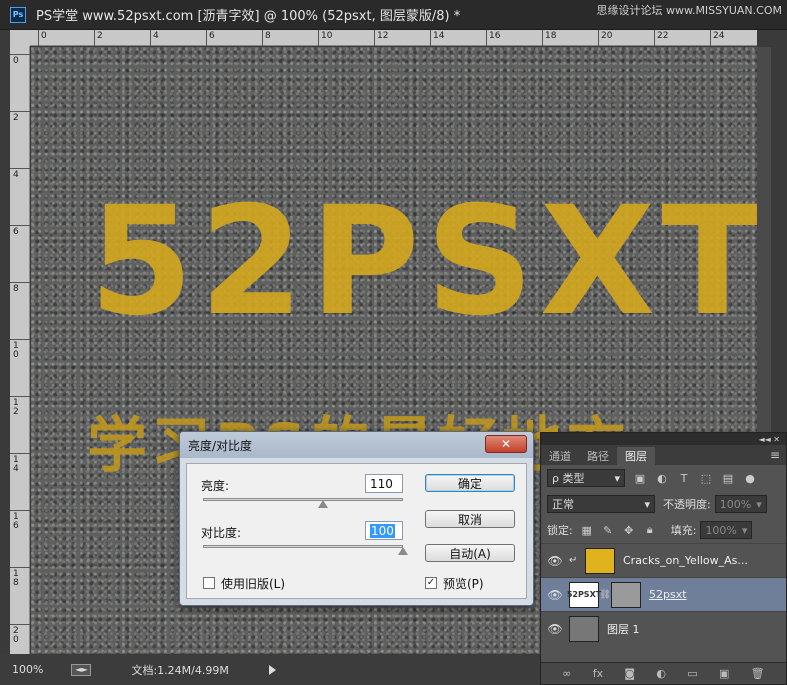  I want to click on contrast-input: 100, so click(384, 530).